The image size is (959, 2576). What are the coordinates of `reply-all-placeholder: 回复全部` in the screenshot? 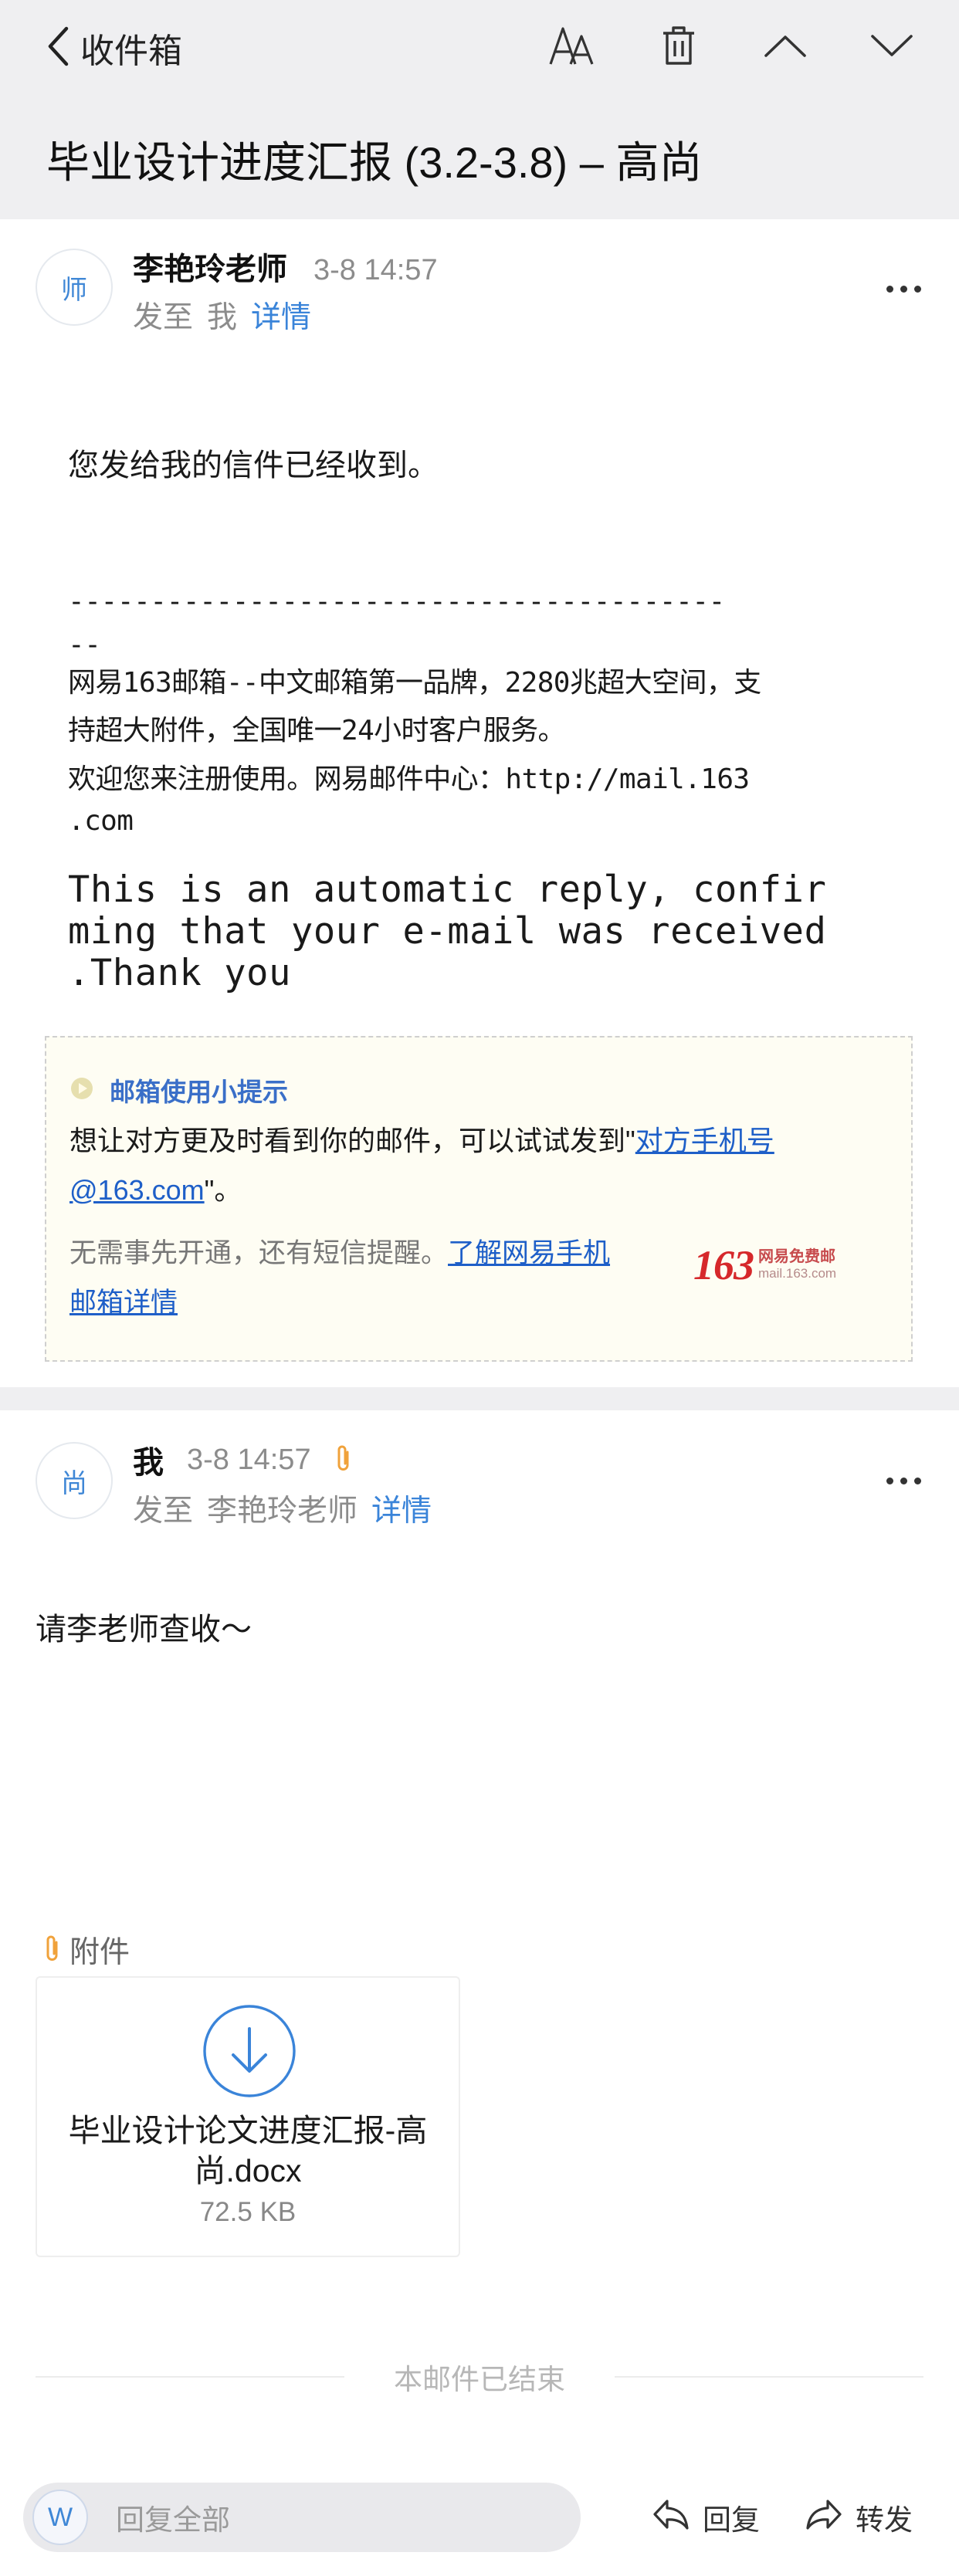 It's located at (173, 2520).